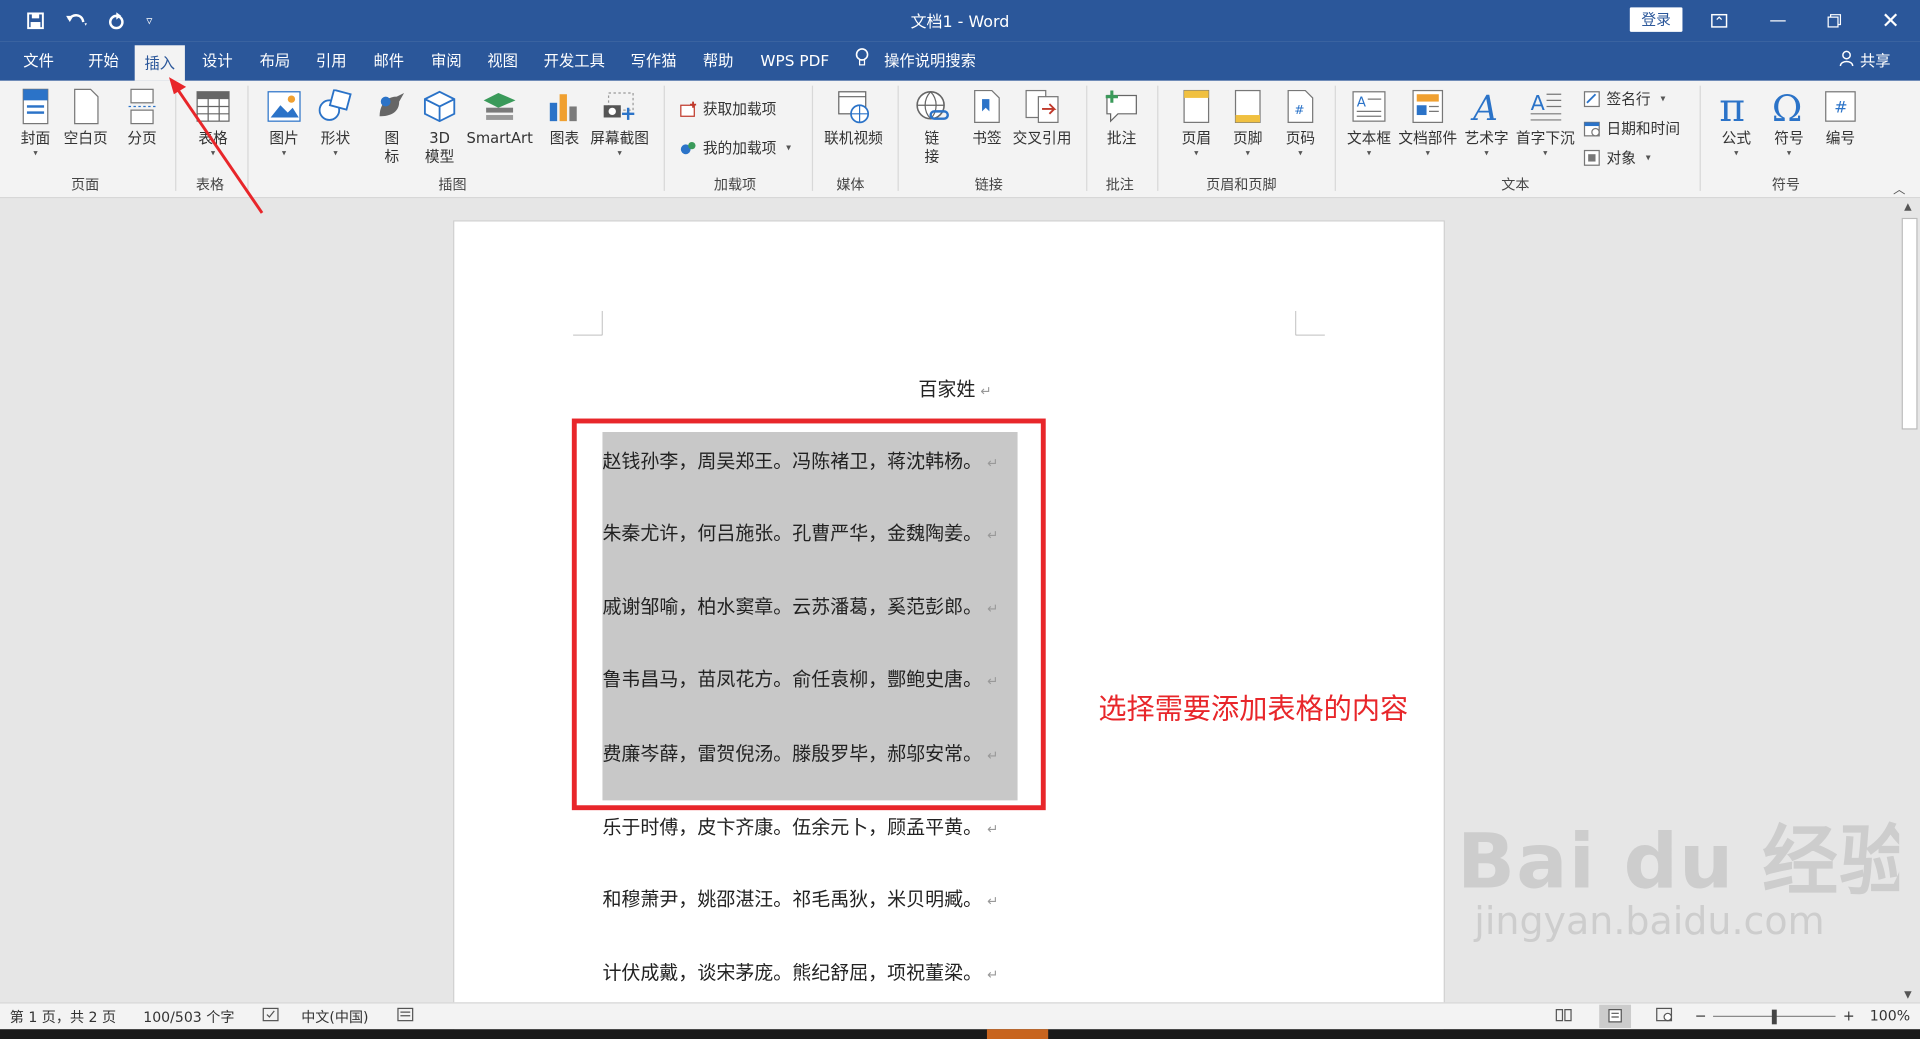 The width and height of the screenshot is (1920, 1039). What do you see at coordinates (1909, 600) in the screenshot?
I see `vertical-scrollbar: ▲ ▼` at bounding box center [1909, 600].